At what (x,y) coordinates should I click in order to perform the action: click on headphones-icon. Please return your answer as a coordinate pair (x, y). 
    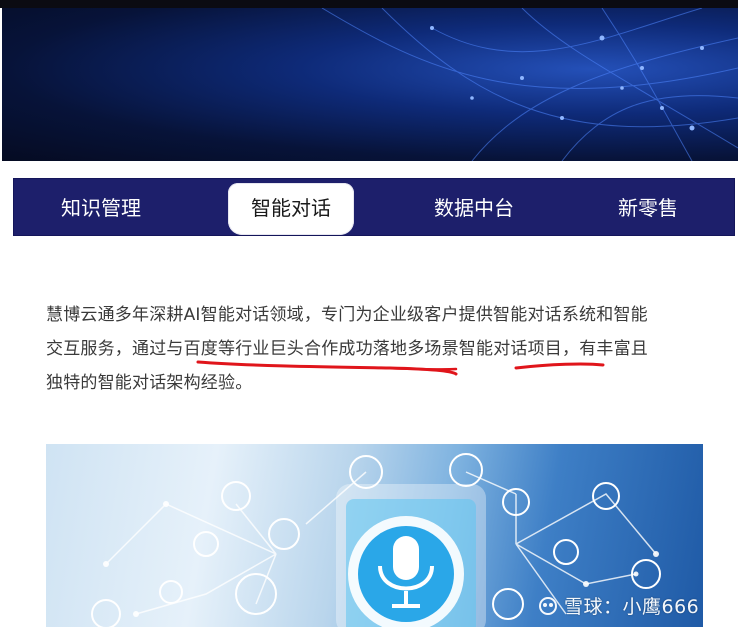
    Looking at the image, I should click on (236, 496).